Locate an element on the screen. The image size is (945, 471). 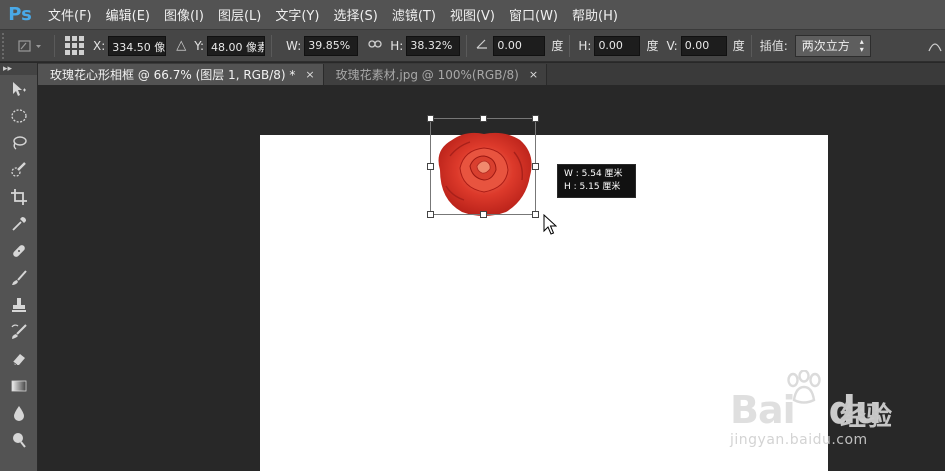
menu-type: 文字(Y) is located at coordinates (297, 14).